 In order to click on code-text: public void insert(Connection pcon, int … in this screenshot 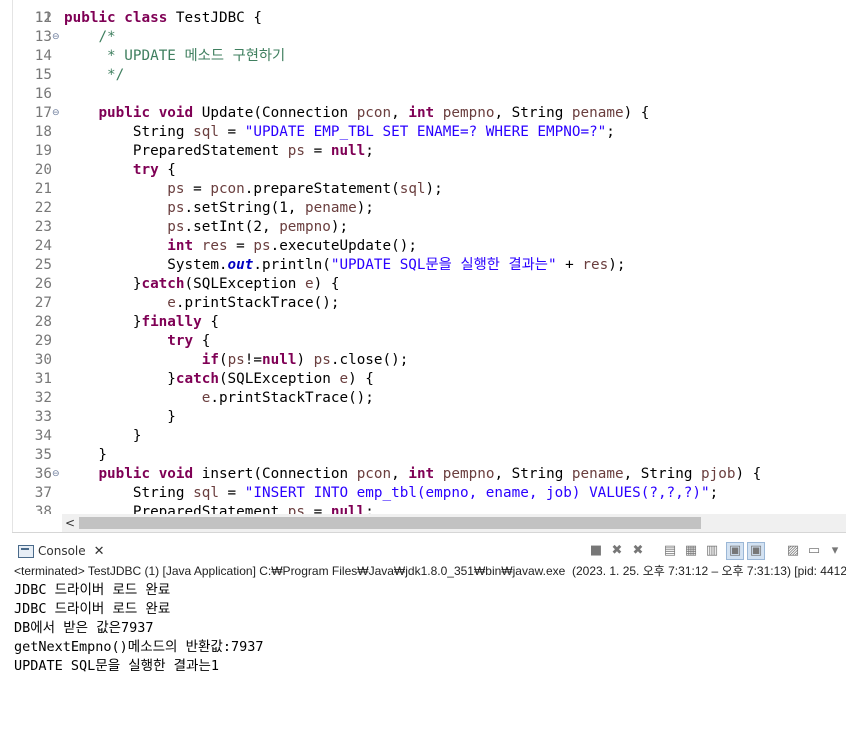, I will do `click(412, 474)`.